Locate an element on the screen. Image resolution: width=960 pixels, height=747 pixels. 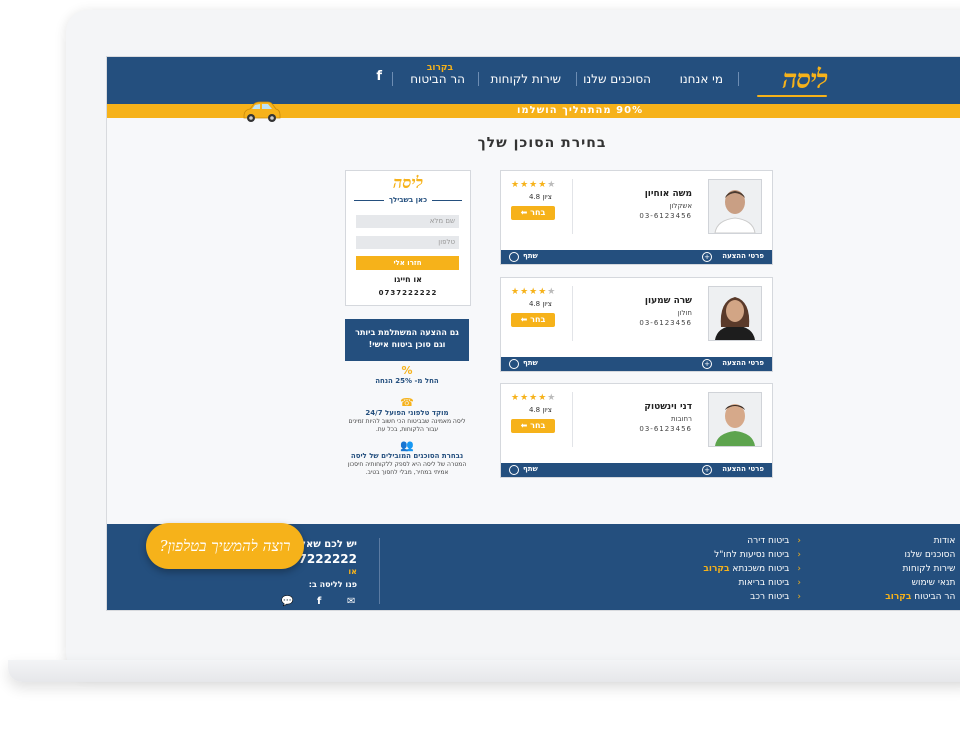
progress-label: 90% מהתהליך הושלמו is located at coordinates (580, 110).